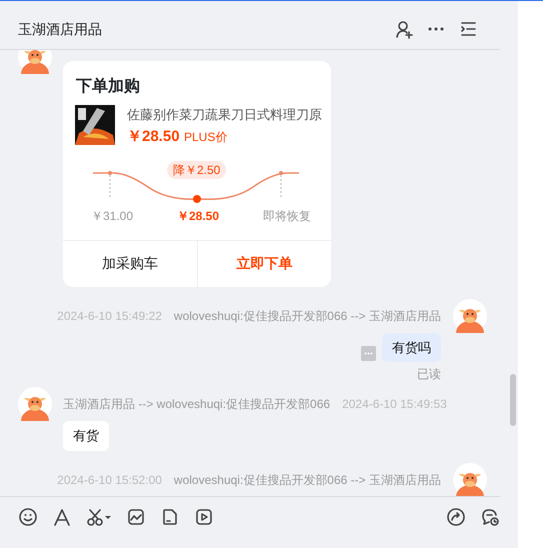 The image size is (543, 548). Describe the element at coordinates (108, 86) in the screenshot. I see `card-title: 下单加购` at that location.